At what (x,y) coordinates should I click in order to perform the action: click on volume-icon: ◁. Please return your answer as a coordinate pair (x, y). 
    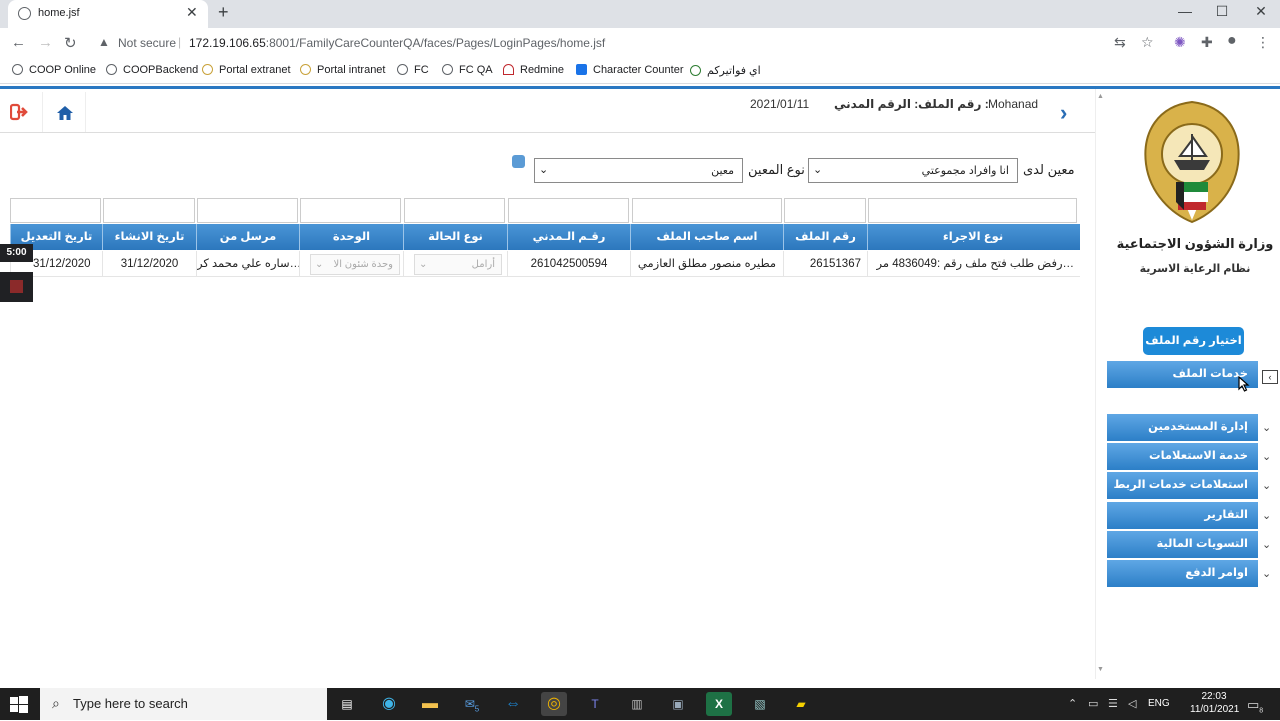
    Looking at the image, I should click on (1132, 703).